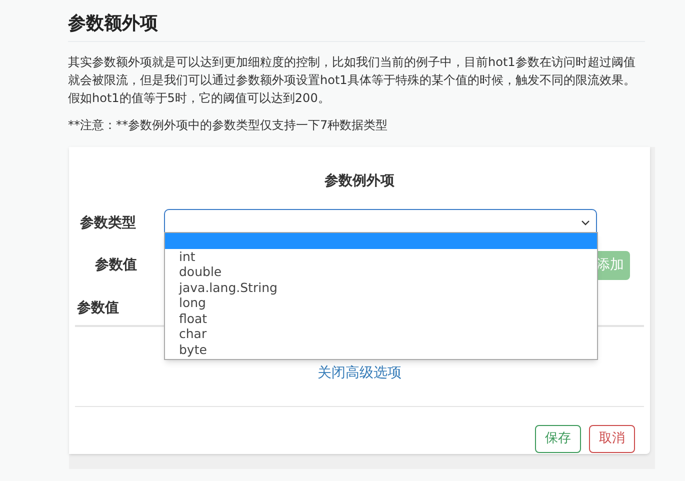 The width and height of the screenshot is (685, 481). I want to click on cancel-button: 取消, so click(612, 439).